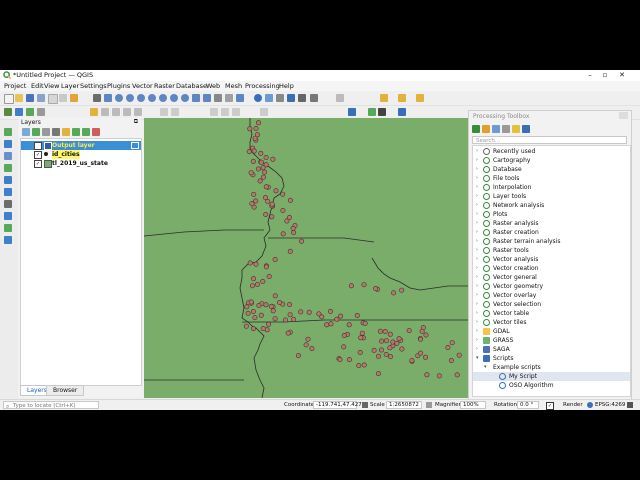 This screenshot has width=640, height=480. I want to click on toolbox-item: › Layer tools, so click(551, 196).